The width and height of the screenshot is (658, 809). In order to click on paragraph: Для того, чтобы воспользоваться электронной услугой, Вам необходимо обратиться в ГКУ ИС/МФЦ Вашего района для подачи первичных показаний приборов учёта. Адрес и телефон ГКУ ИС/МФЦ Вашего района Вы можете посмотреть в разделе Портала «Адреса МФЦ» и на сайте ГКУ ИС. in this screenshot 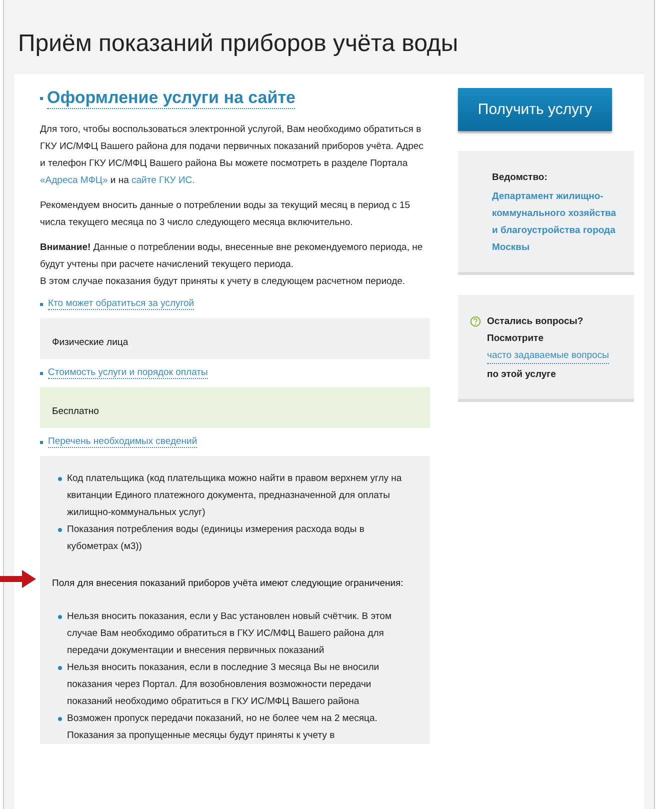, I will do `click(232, 155)`.